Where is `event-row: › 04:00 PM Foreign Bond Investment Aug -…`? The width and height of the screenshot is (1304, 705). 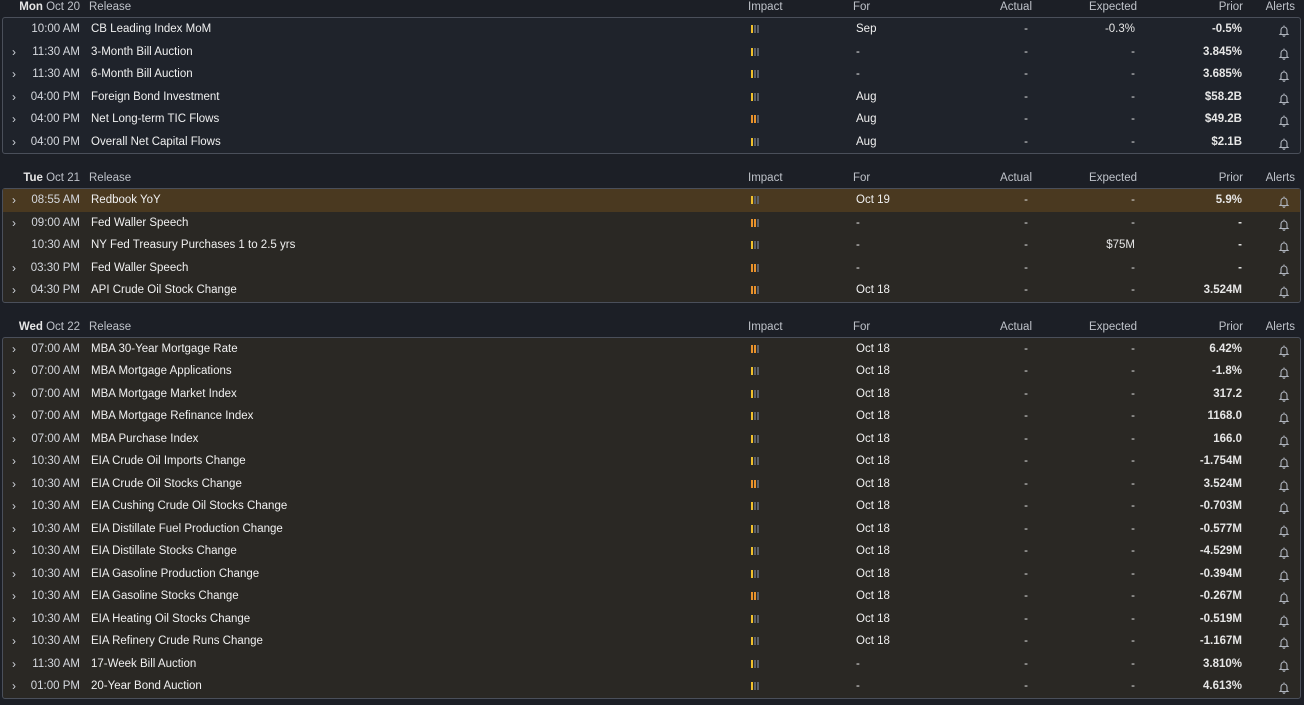
event-row: › 04:00 PM Foreign Bond Investment Aug -… is located at coordinates (651, 97).